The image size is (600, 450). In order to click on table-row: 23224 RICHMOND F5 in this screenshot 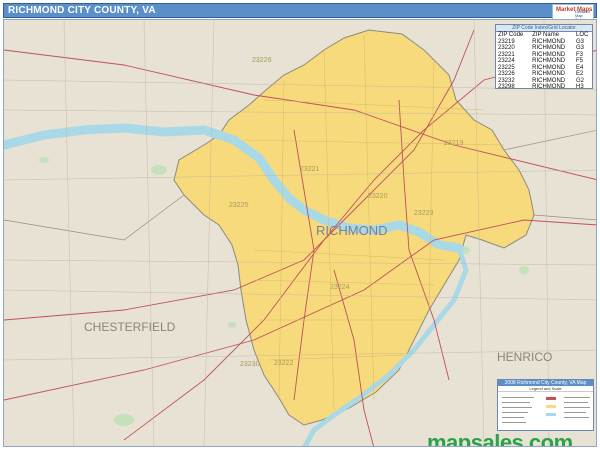, I will do `click(544, 61)`.